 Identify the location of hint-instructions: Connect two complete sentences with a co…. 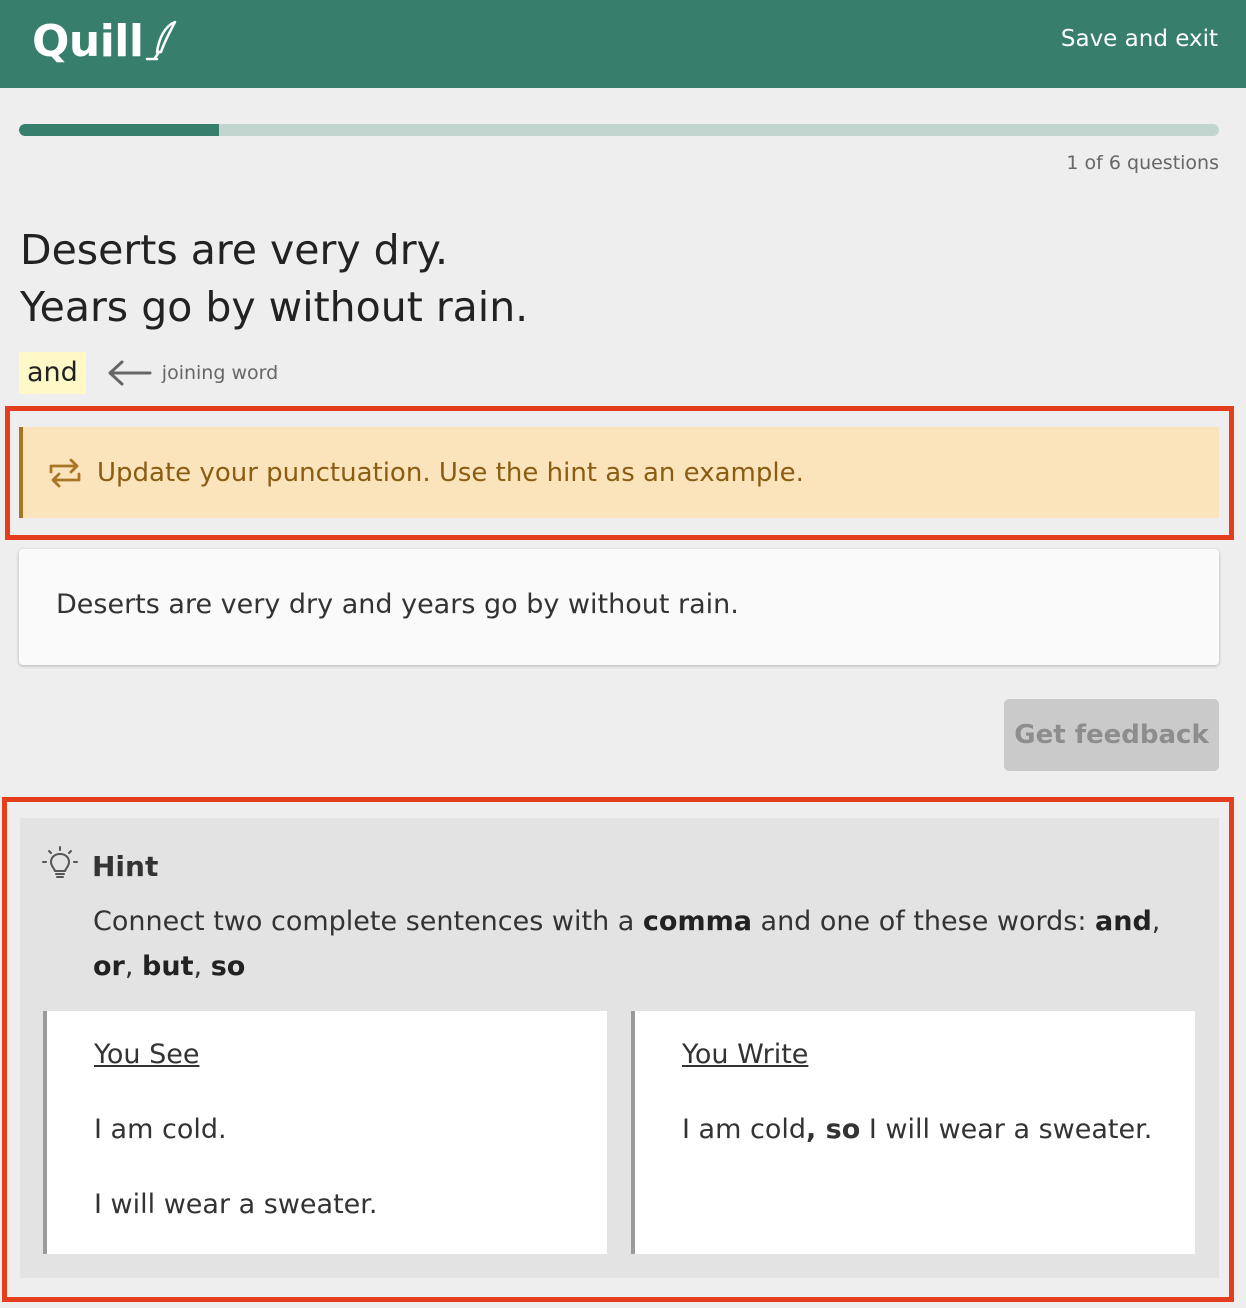
(648, 944).